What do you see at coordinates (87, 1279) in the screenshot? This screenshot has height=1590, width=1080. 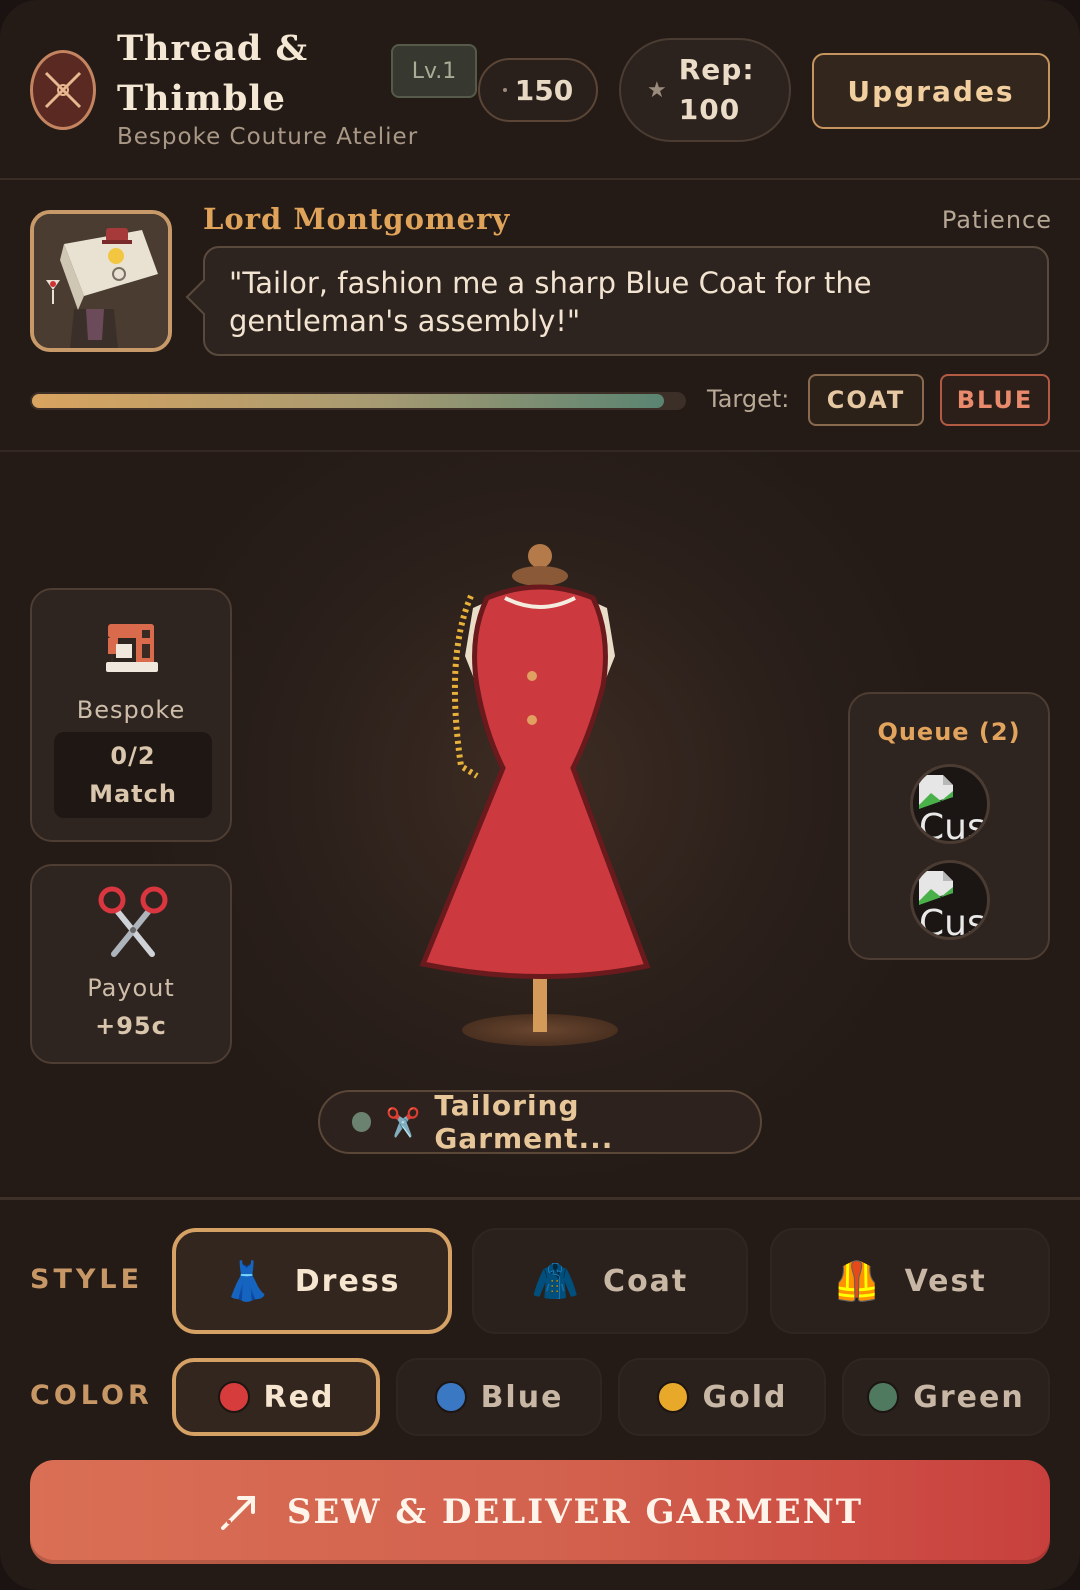 I see `style-label: STYLE` at bounding box center [87, 1279].